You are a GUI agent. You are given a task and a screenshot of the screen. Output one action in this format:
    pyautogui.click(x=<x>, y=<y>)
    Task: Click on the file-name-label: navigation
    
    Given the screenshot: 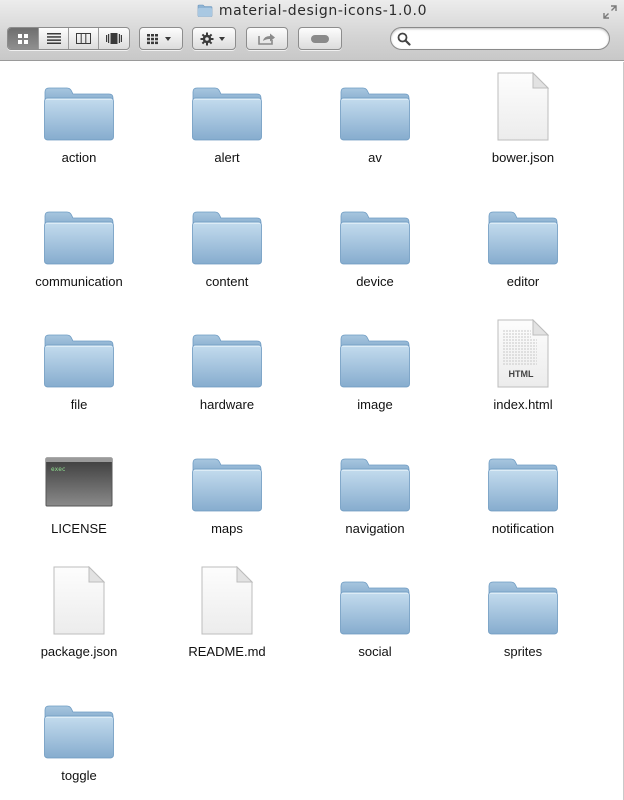 What is the action you would take?
    pyautogui.click(x=375, y=528)
    